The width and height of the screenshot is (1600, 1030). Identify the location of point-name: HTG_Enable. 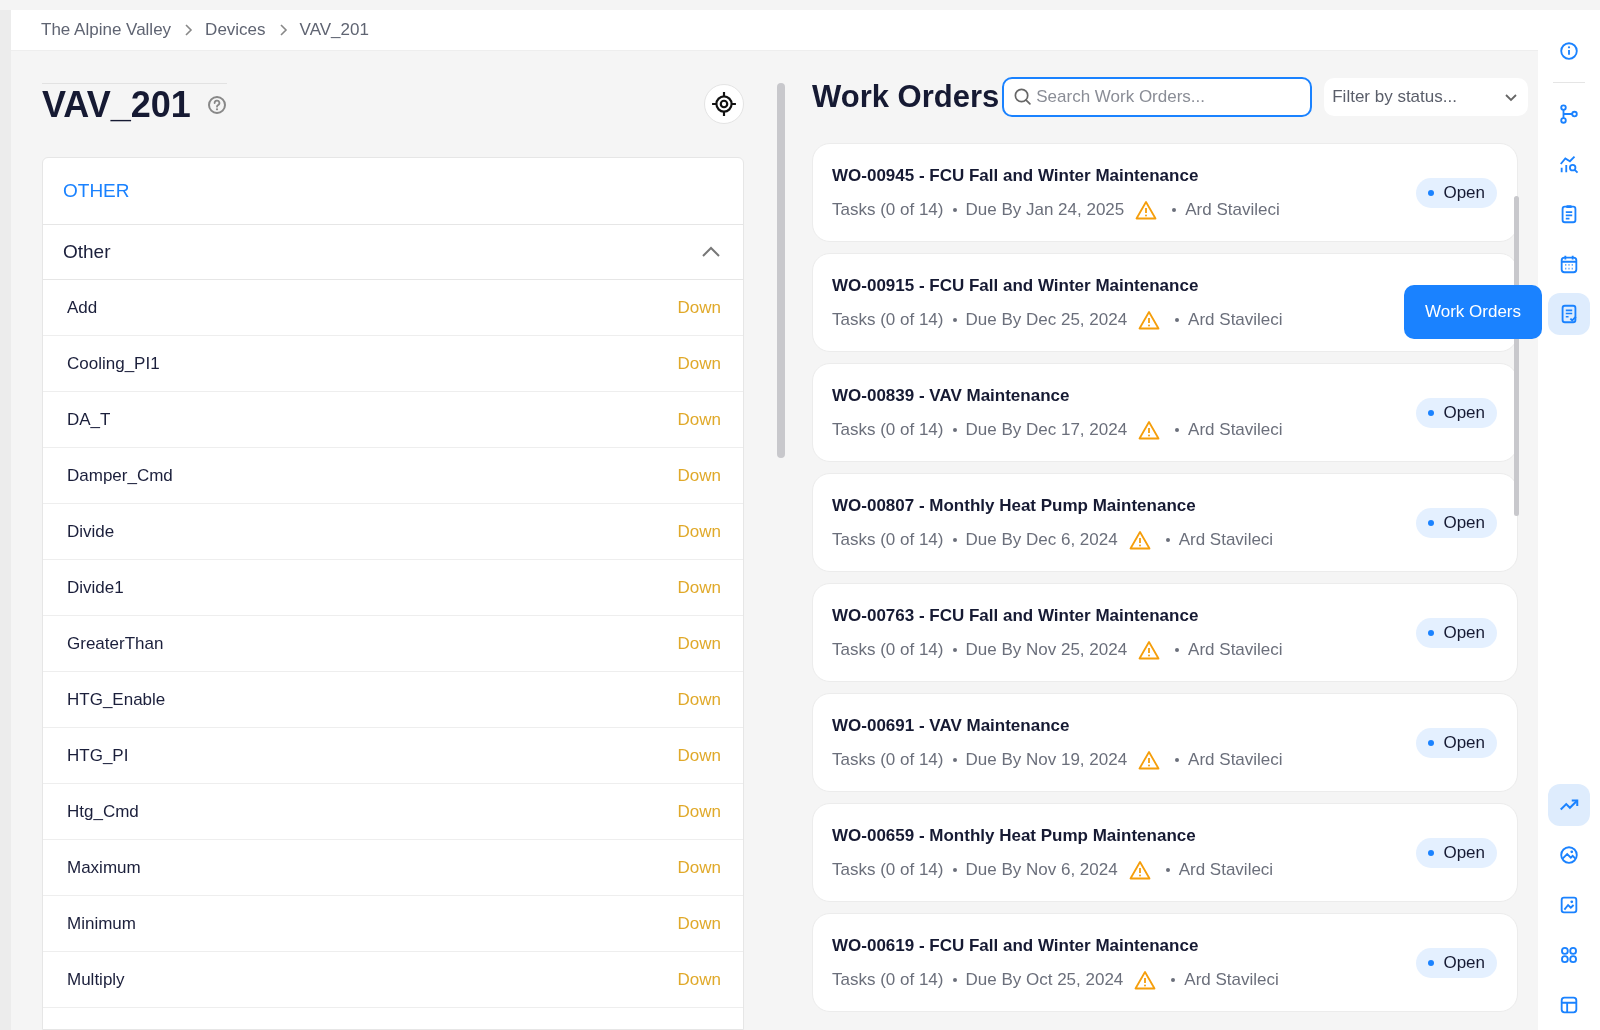
(116, 699).